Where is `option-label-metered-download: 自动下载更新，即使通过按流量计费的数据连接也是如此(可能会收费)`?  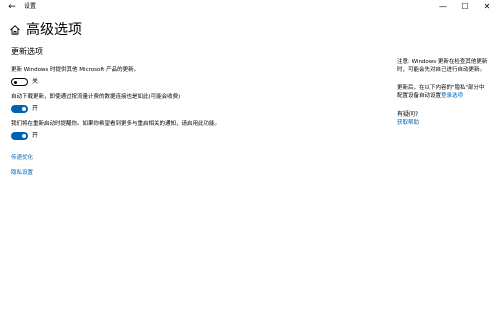 option-label-metered-download: 自动下载更新，即使通过按流量计费的数据连接也是如此(可能会收费) is located at coordinates (96, 97).